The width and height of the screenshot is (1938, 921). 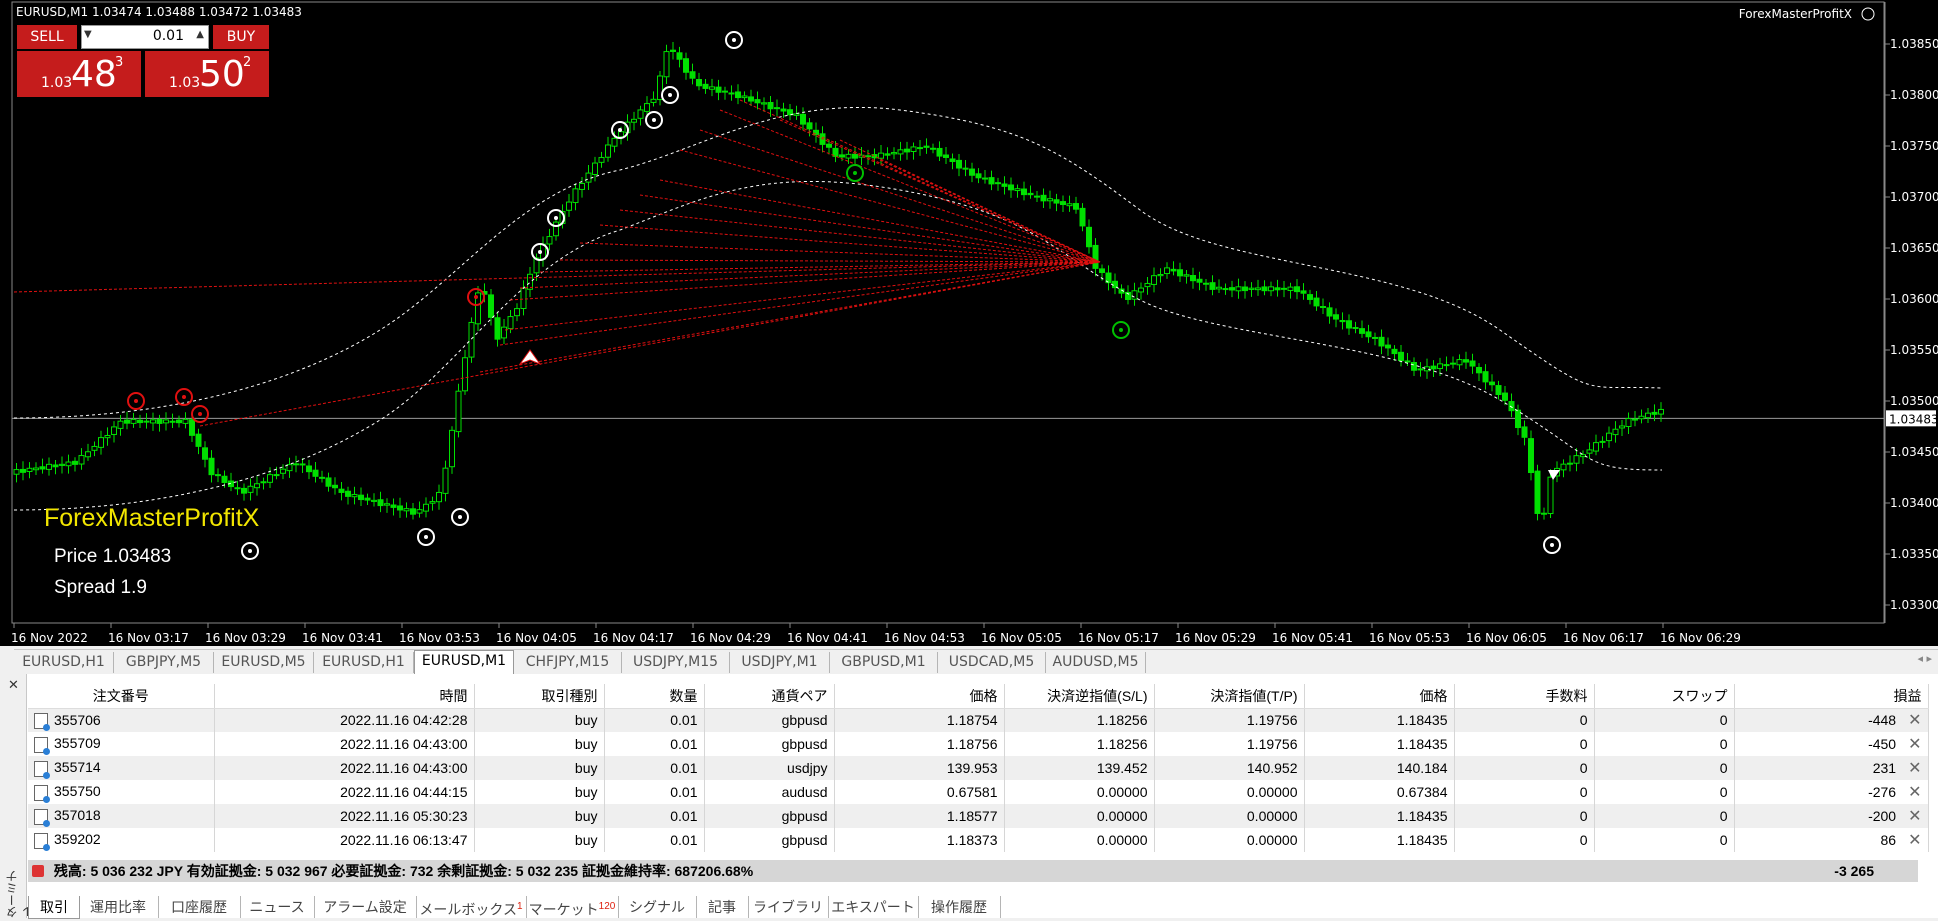 What do you see at coordinates (464, 662) in the screenshot?
I see `symbol-tab: EURUSD,M1` at bounding box center [464, 662].